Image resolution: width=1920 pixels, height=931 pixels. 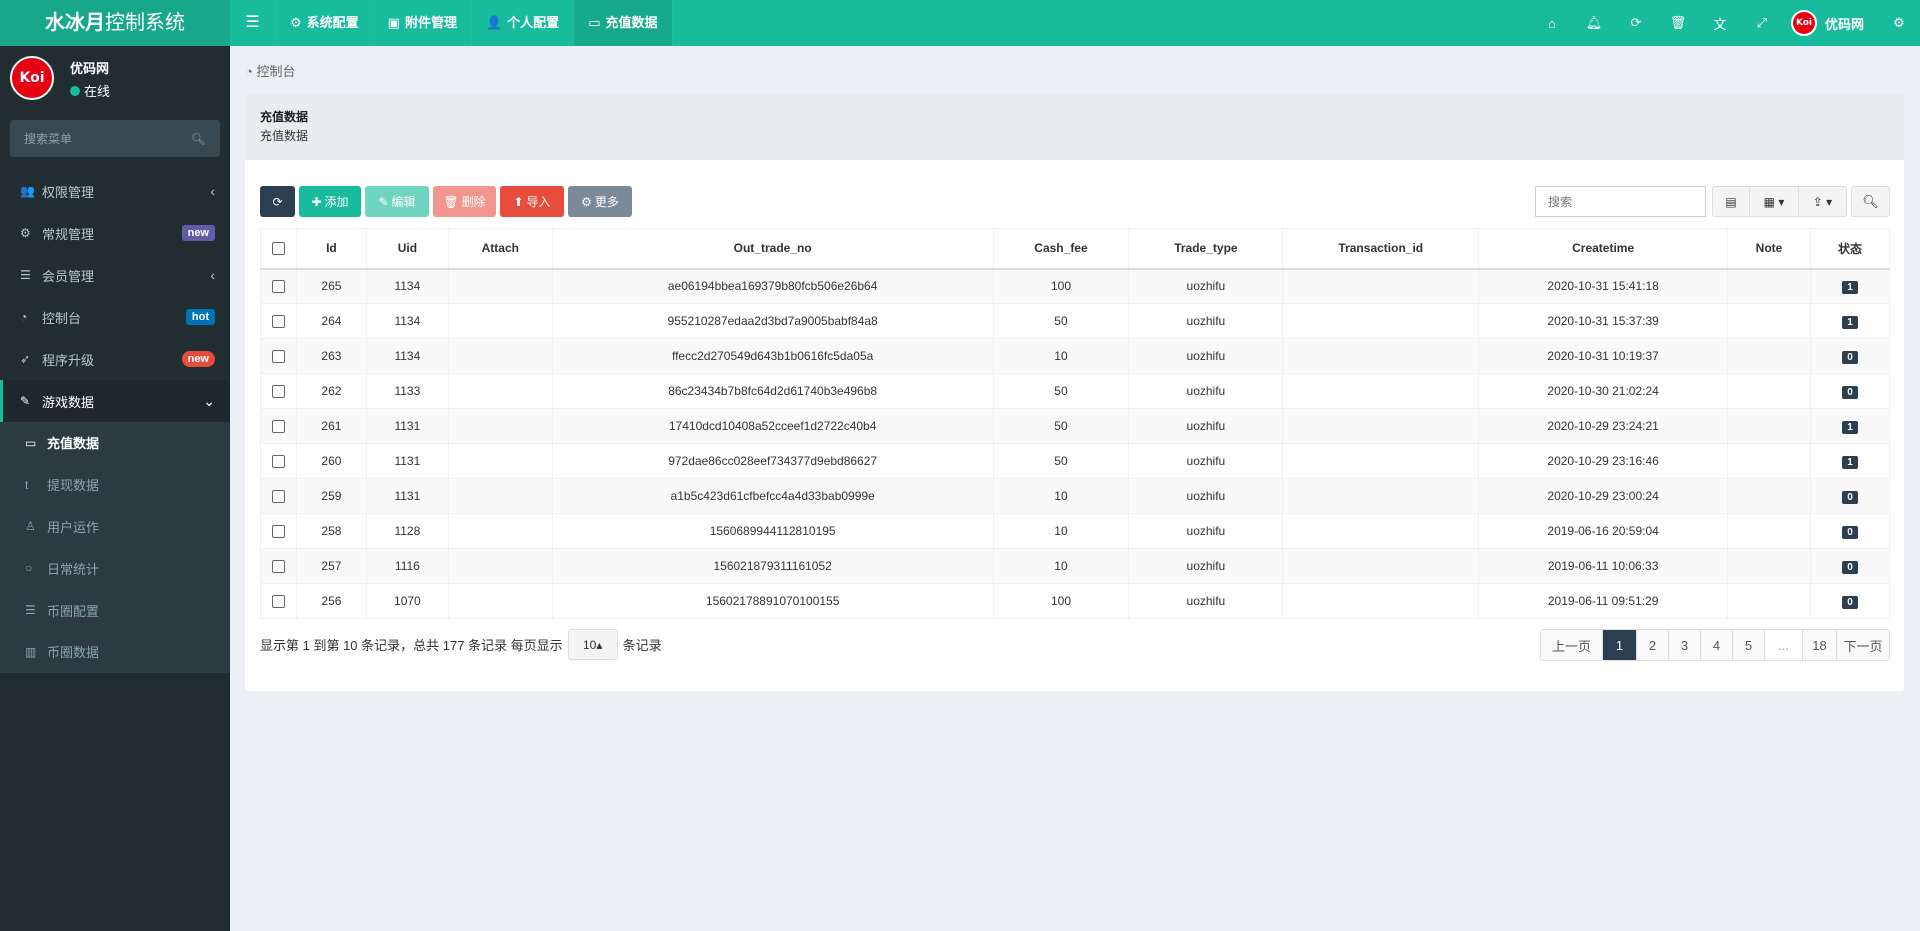 I want to click on table-search-input, so click(x=1620, y=201).